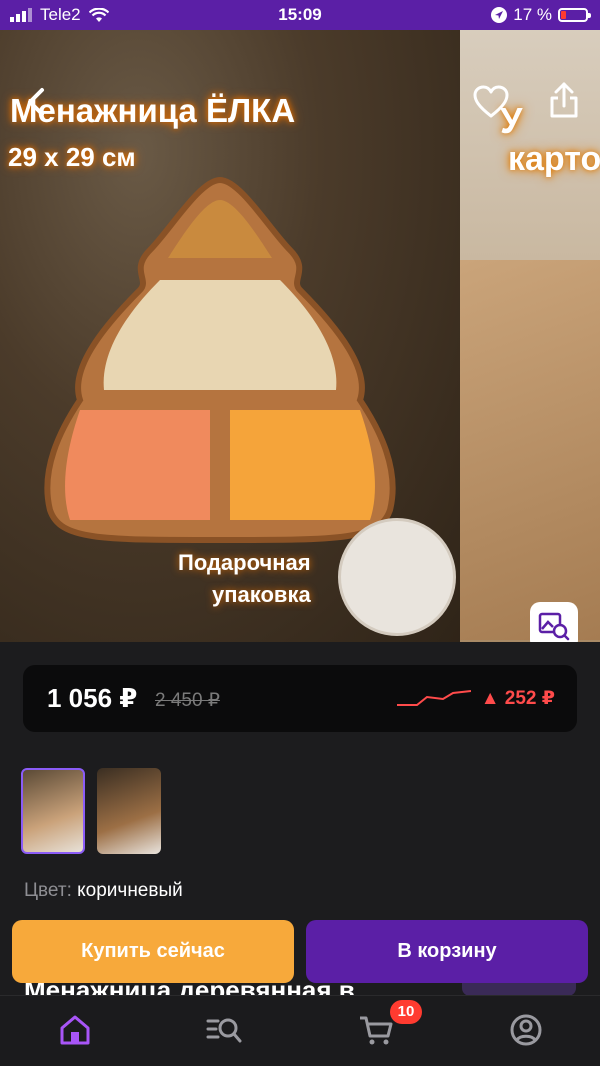 The height and width of the screenshot is (1066, 600). Describe the element at coordinates (300, 1030) in the screenshot. I see `tab-bar` at that location.